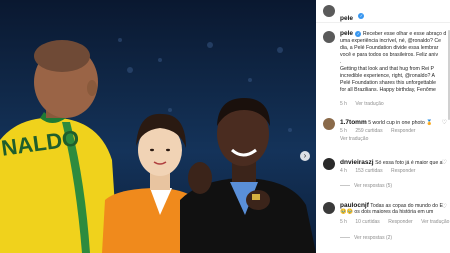  I want to click on chevron-right-icon: ›, so click(305, 156).